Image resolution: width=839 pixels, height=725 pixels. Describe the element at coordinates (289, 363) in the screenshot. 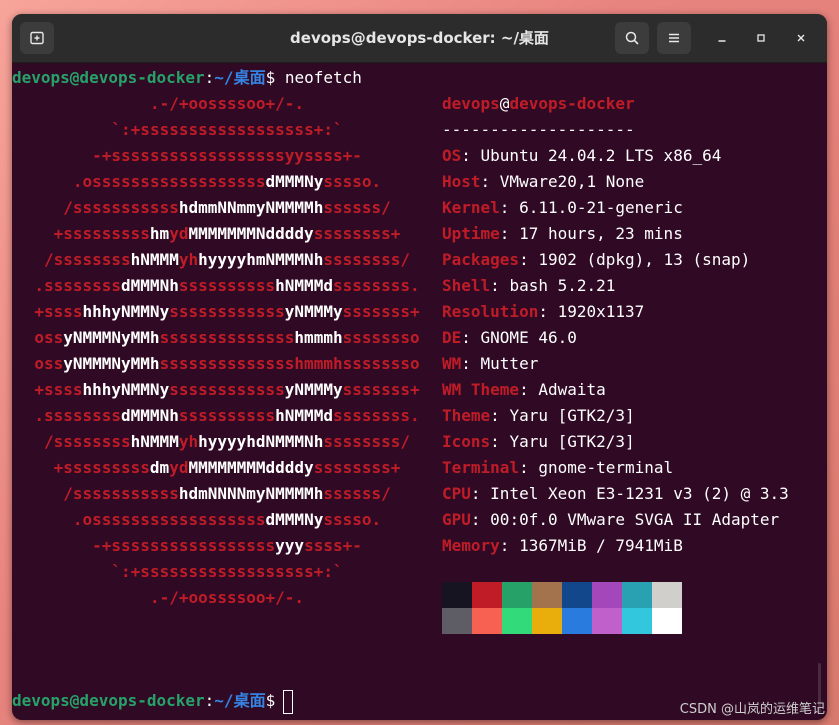

I see `logo-segment: sssssssssssssshmmmhssssssso` at that location.